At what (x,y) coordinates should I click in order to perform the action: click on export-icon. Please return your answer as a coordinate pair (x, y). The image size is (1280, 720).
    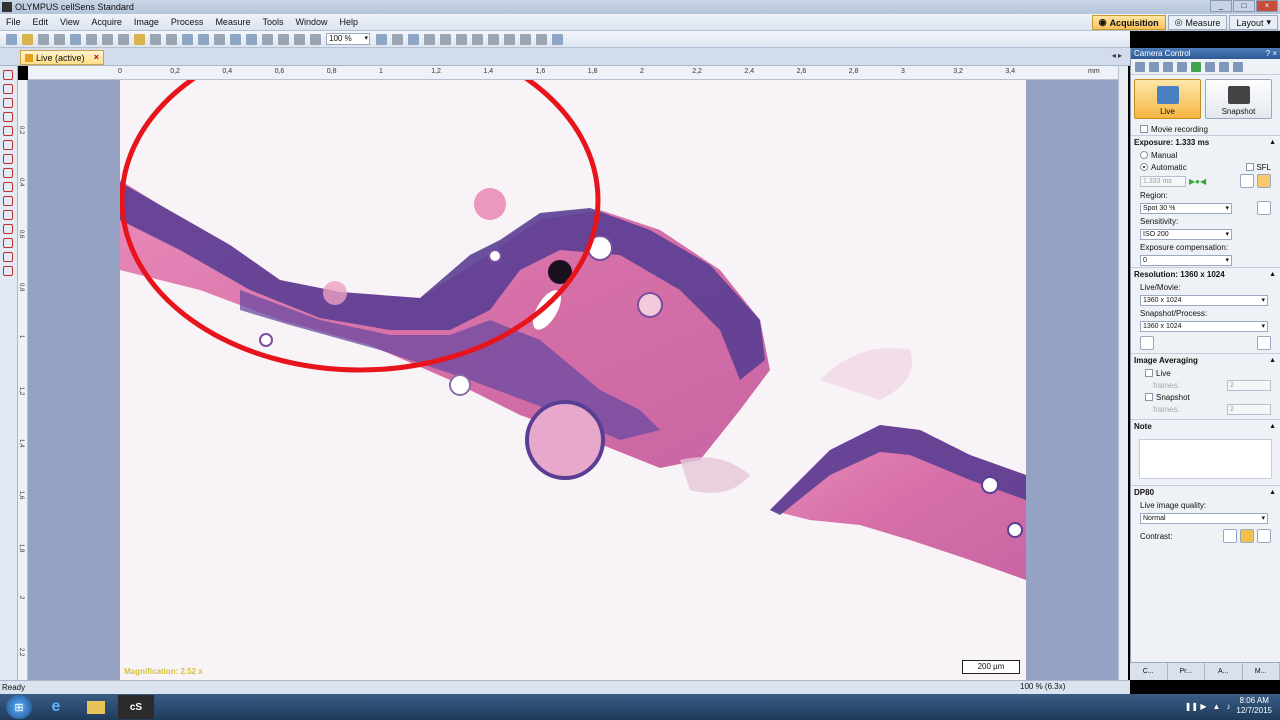
    Looking at the image, I should click on (91, 39).